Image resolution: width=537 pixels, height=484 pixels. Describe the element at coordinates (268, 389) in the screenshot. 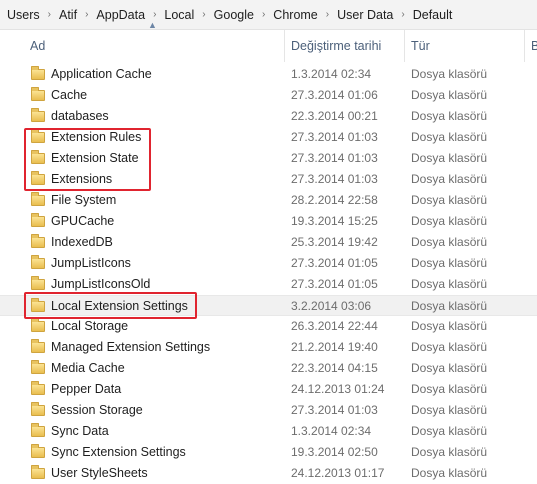

I see `folder-row: Pepper Data 24.12.2013 01:24 Dosya klasörü` at that location.